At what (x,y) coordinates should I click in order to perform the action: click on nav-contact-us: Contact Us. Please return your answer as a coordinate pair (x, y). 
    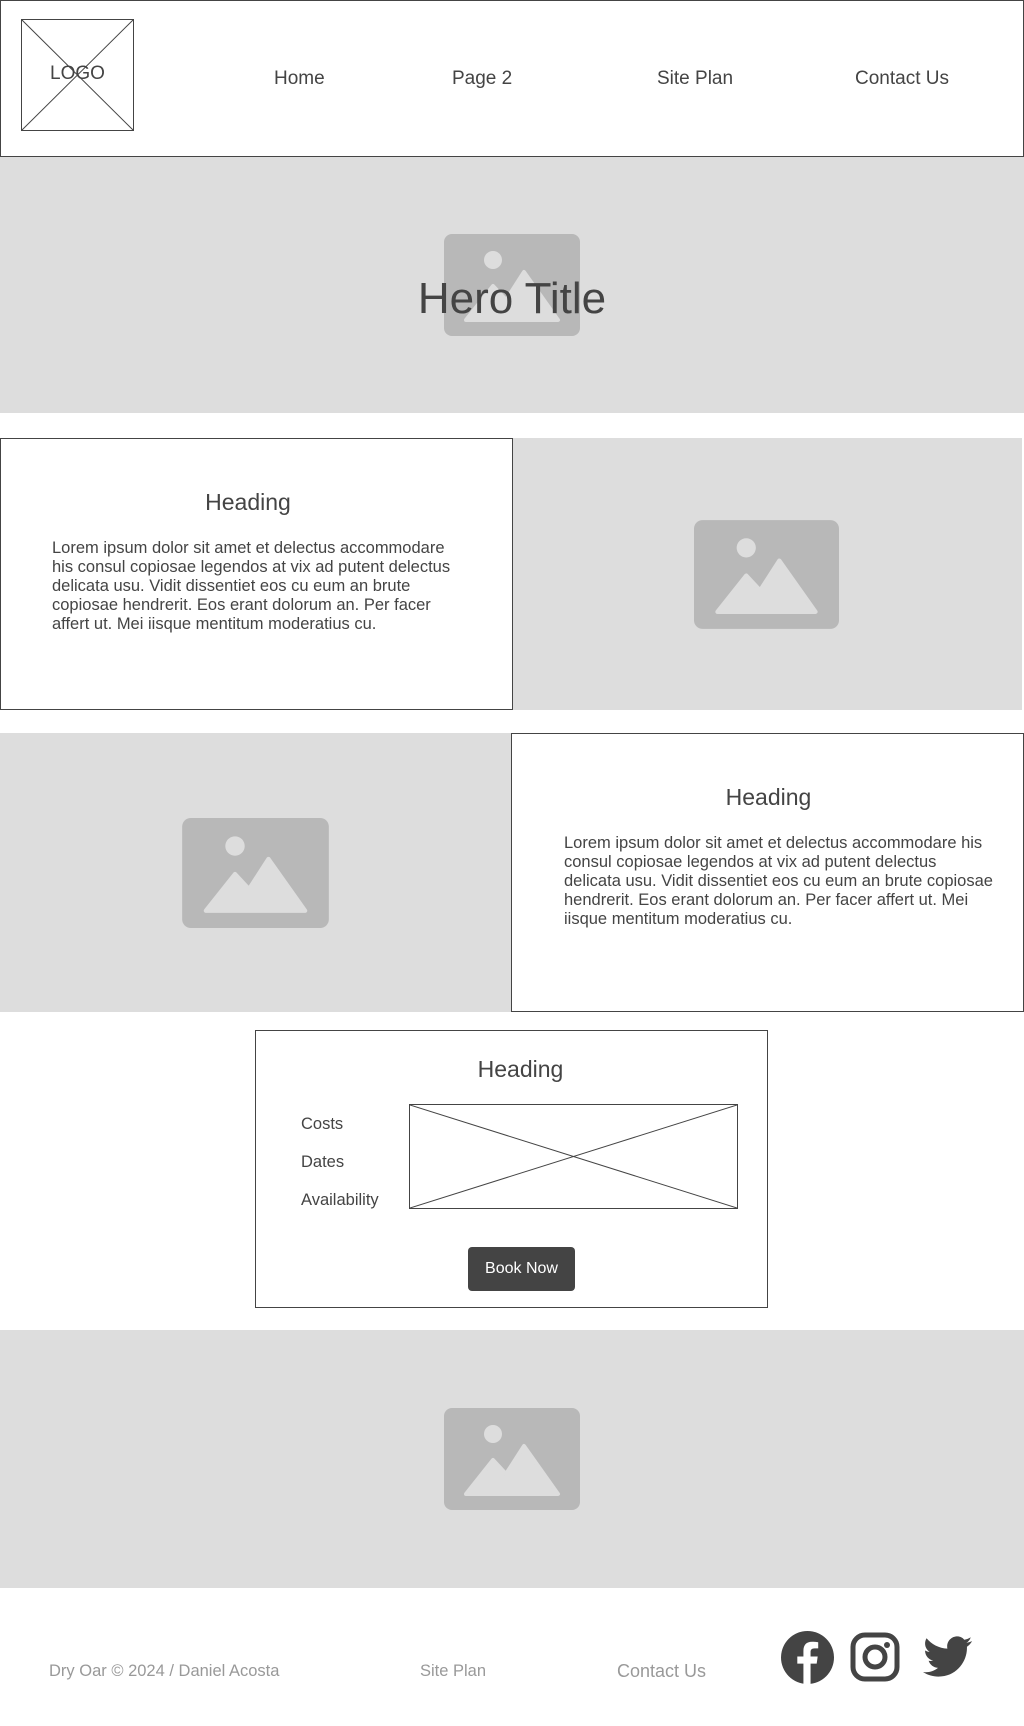
    Looking at the image, I should click on (902, 79).